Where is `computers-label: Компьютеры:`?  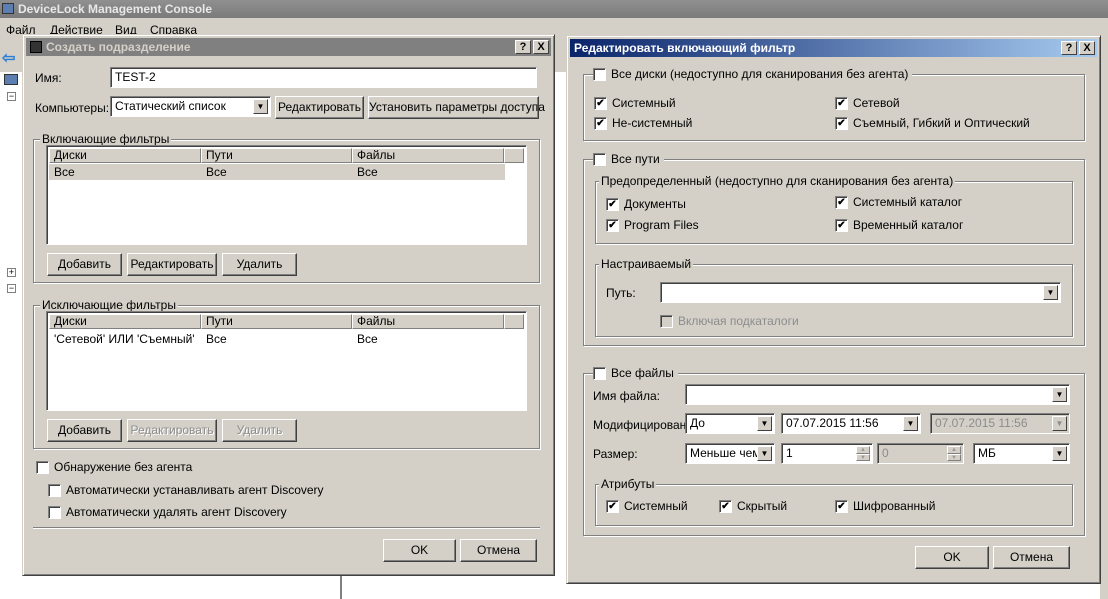
computers-label: Компьютеры: is located at coordinates (72, 108).